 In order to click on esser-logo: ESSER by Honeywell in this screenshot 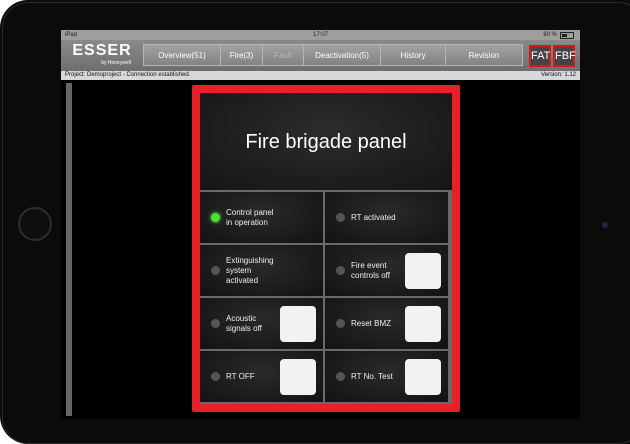, I will do `click(102, 55)`.